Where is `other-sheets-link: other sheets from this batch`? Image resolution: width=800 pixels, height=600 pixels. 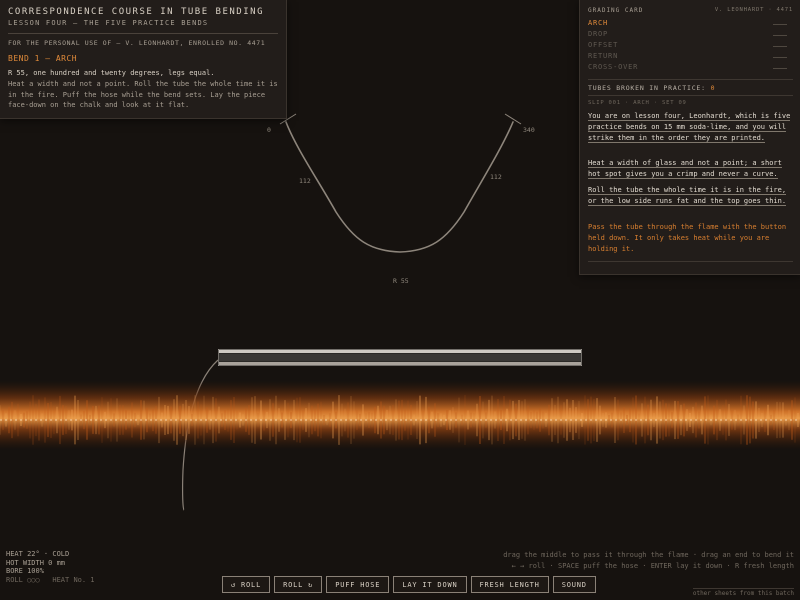 other-sheets-link: other sheets from this batch is located at coordinates (743, 592).